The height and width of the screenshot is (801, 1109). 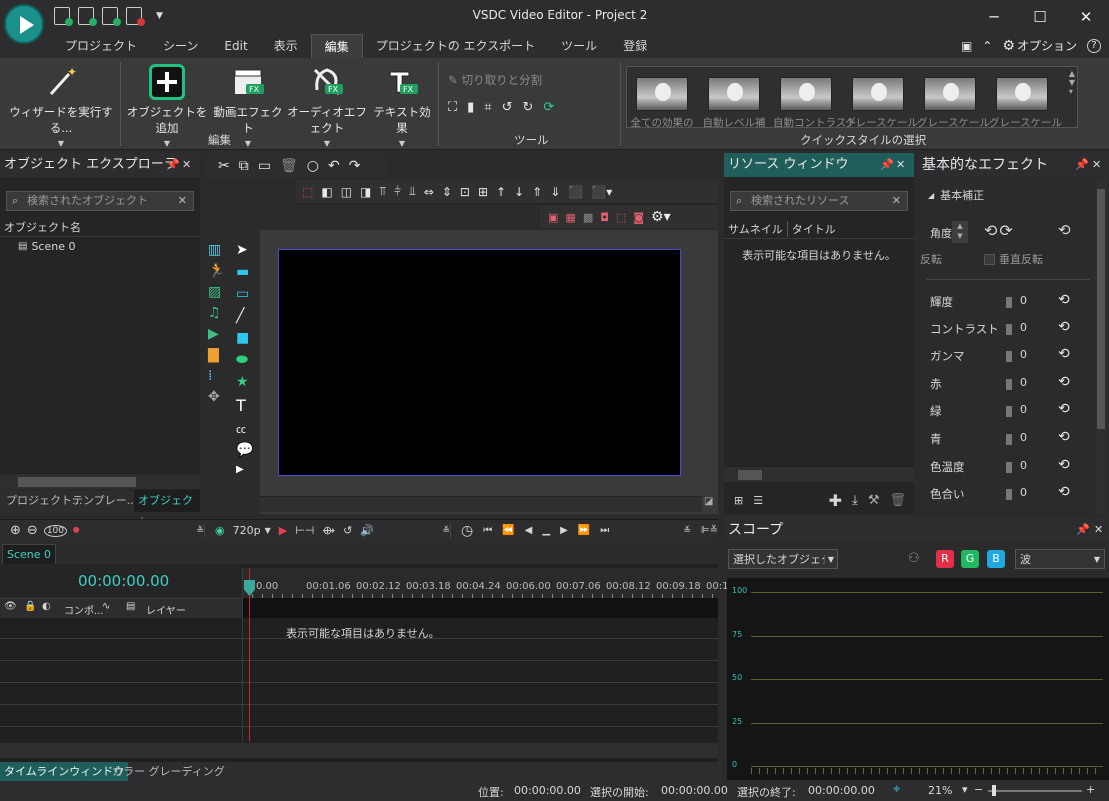 I want to click on clock-icon: ◷, so click(x=467, y=531).